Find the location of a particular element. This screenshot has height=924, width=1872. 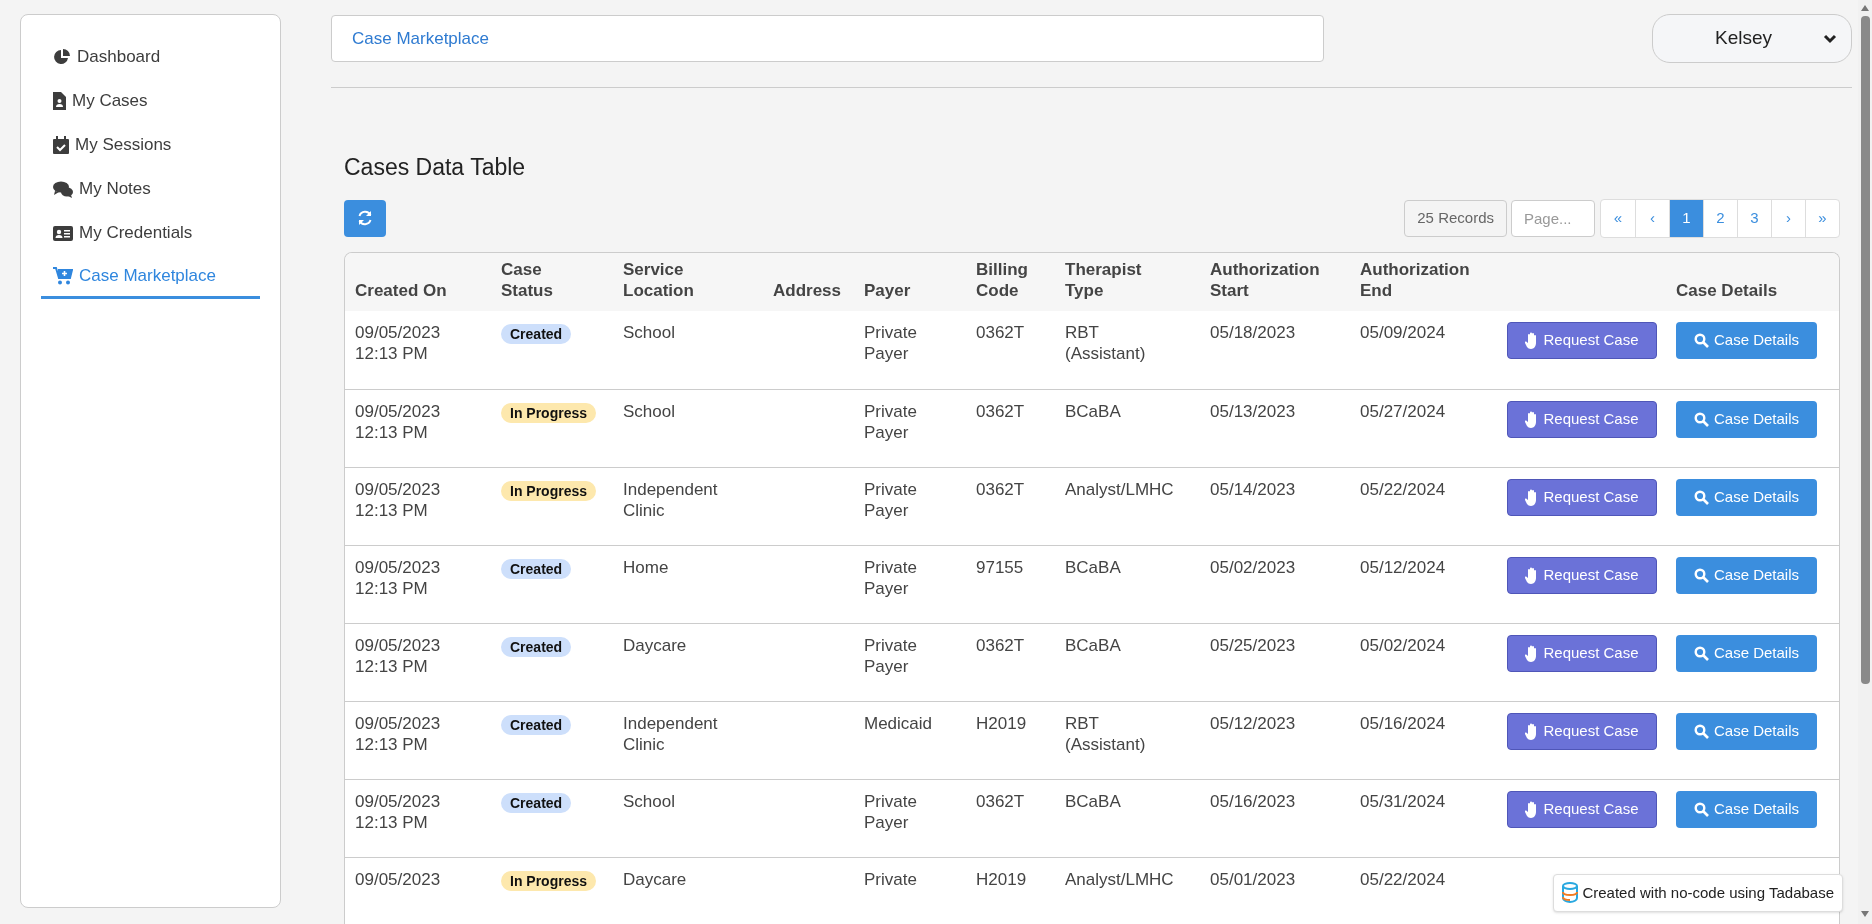

pagination-button: 2 is located at coordinates (1720, 218).